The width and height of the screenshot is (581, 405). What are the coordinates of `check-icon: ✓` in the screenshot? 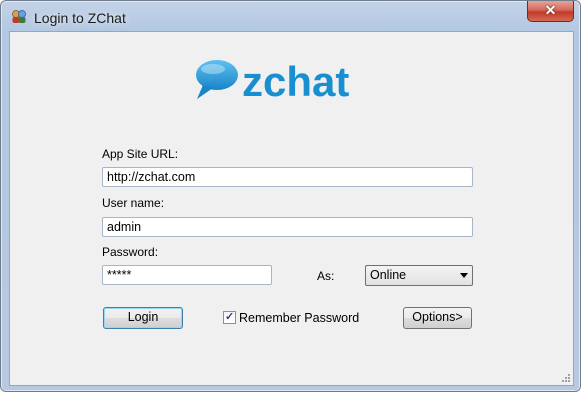 It's located at (230, 317).